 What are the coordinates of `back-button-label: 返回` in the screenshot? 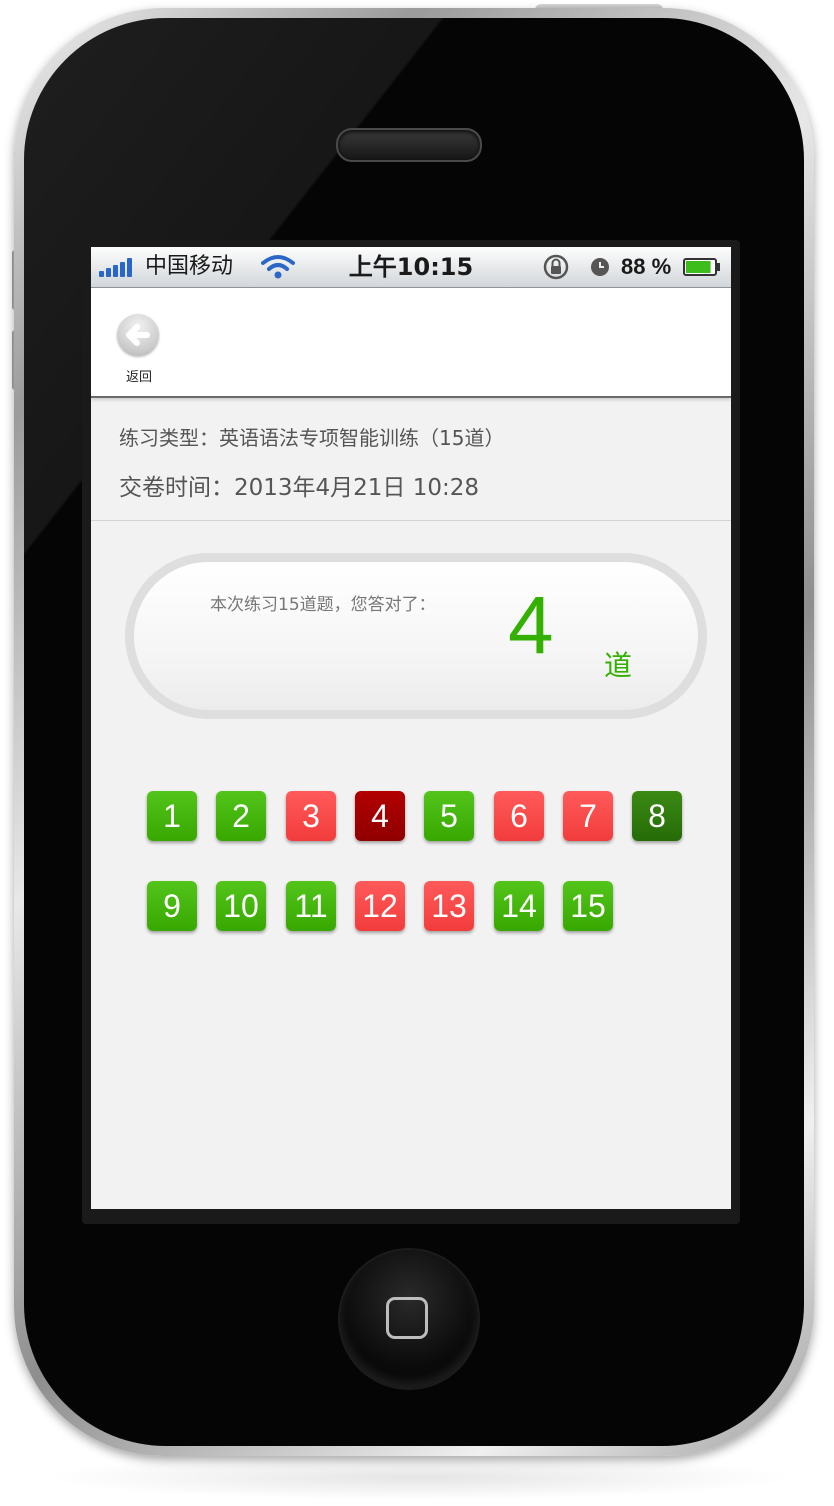 It's located at (138, 377).